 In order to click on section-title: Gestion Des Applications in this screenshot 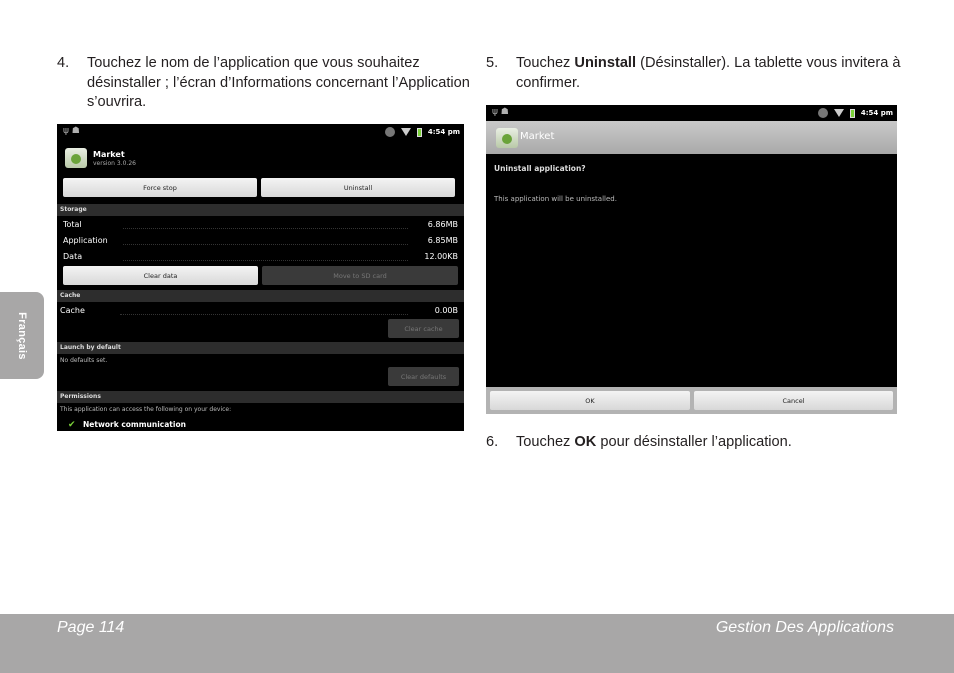, I will do `click(804, 627)`.